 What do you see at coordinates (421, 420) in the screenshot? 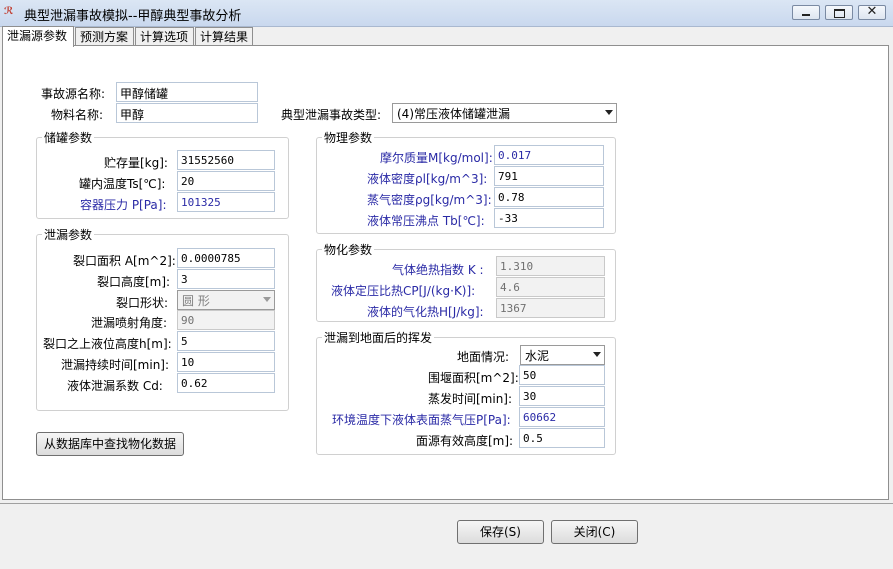
I see `vapor-pressure-label: 环境温度下液体表面蒸气压P[Pa]:` at bounding box center [421, 420].